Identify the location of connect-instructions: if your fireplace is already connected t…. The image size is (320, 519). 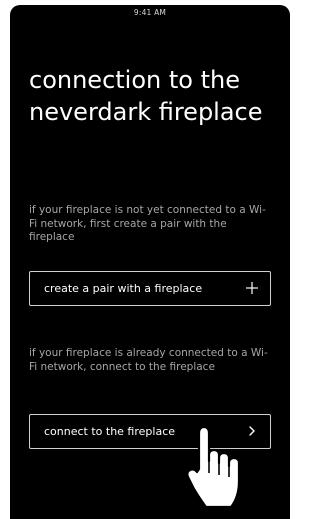
(148, 360).